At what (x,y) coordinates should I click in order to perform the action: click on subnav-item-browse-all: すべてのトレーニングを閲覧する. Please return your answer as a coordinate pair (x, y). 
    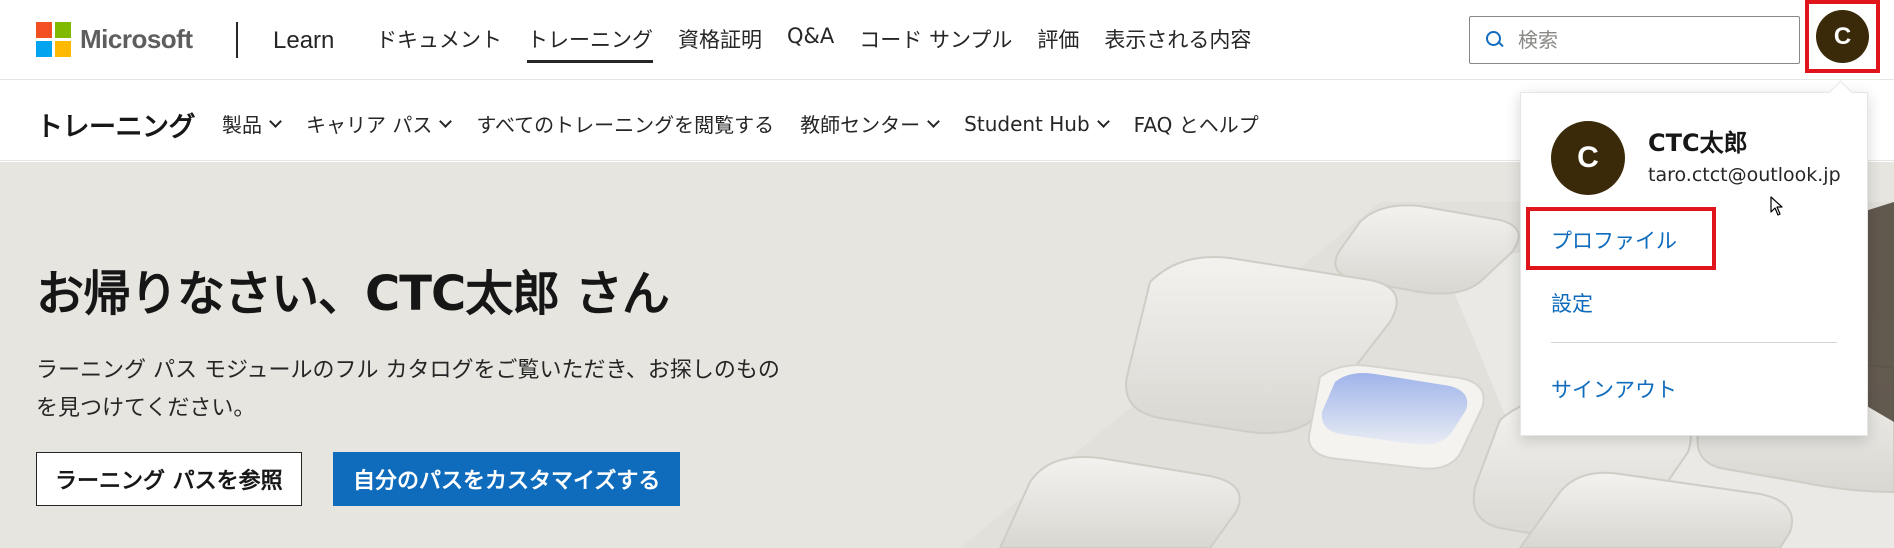
    Looking at the image, I should click on (625, 123).